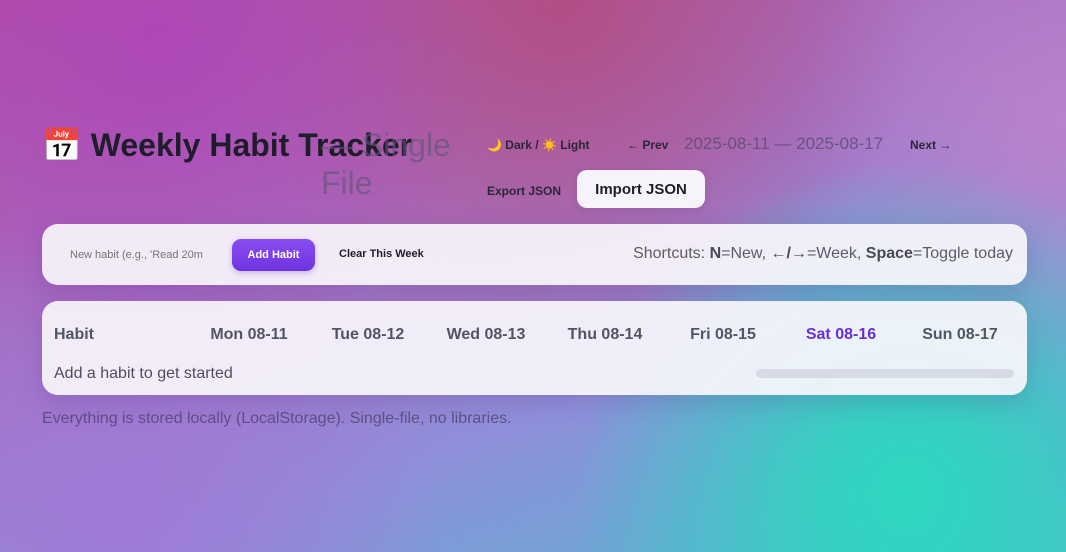 The image size is (1066, 552). Describe the element at coordinates (524, 191) in the screenshot. I see `export-json-button: Export JSON` at that location.